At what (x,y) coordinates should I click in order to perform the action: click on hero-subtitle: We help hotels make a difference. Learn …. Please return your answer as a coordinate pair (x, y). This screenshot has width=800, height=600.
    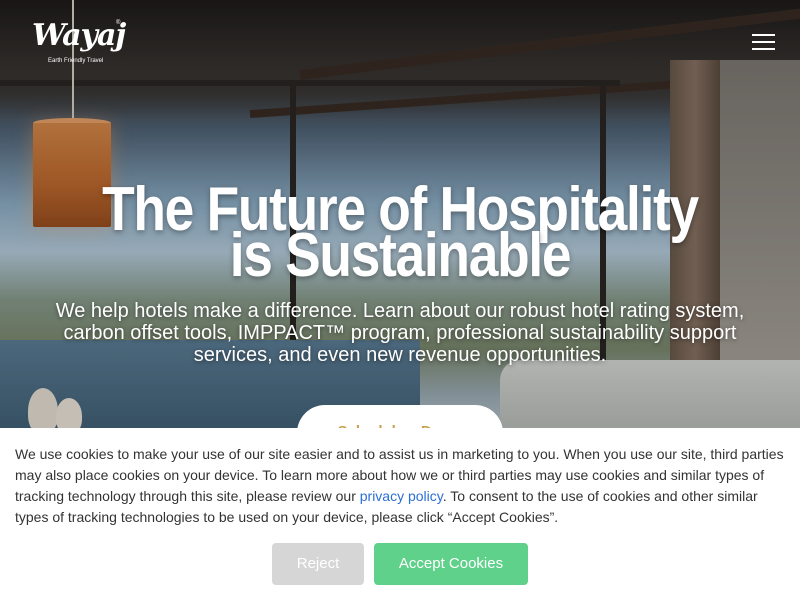
    Looking at the image, I should click on (400, 333).